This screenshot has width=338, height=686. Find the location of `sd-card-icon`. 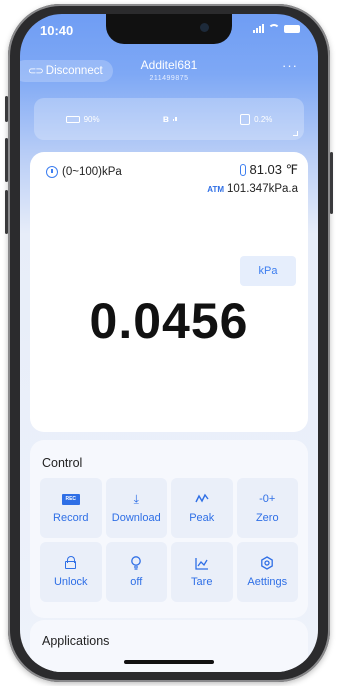

sd-card-icon is located at coordinates (245, 119).